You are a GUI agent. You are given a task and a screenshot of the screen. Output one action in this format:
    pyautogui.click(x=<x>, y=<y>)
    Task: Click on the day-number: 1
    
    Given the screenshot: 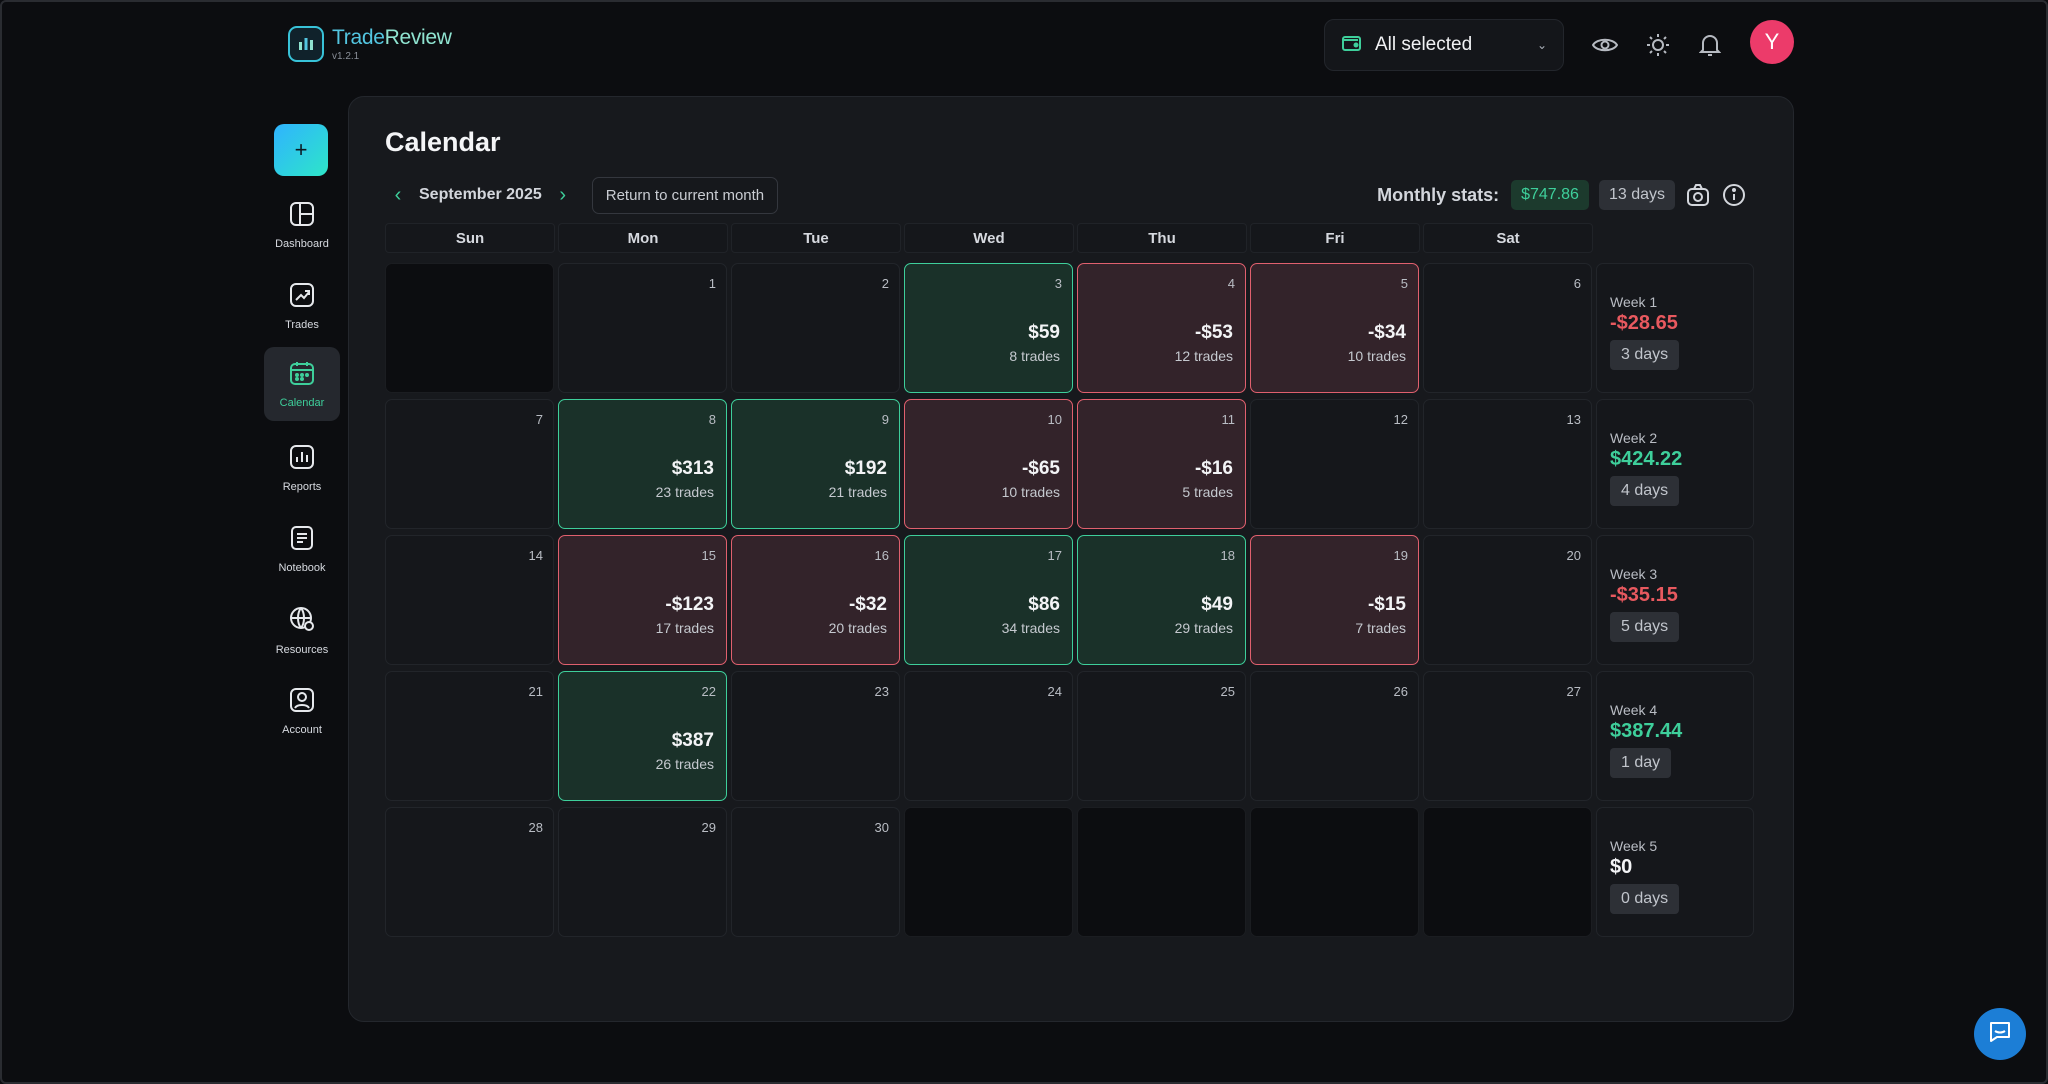 What is the action you would take?
    pyautogui.click(x=712, y=283)
    